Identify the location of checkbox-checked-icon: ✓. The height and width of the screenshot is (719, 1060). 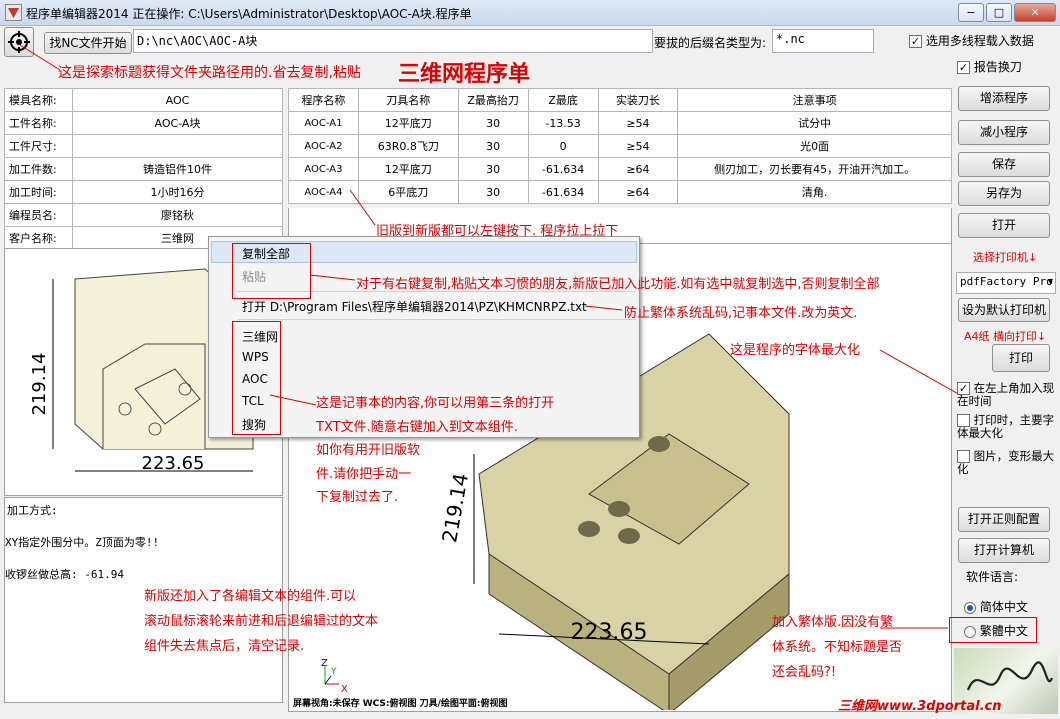
(915, 41).